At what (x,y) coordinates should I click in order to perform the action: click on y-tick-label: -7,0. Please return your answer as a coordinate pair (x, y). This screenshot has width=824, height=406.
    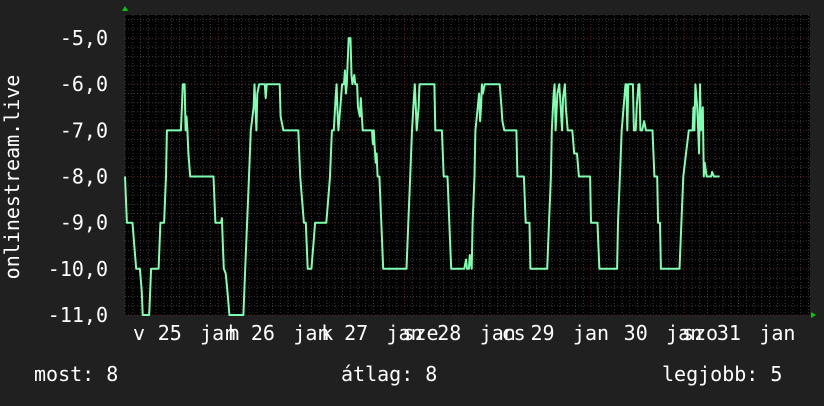
    Looking at the image, I should click on (84, 130).